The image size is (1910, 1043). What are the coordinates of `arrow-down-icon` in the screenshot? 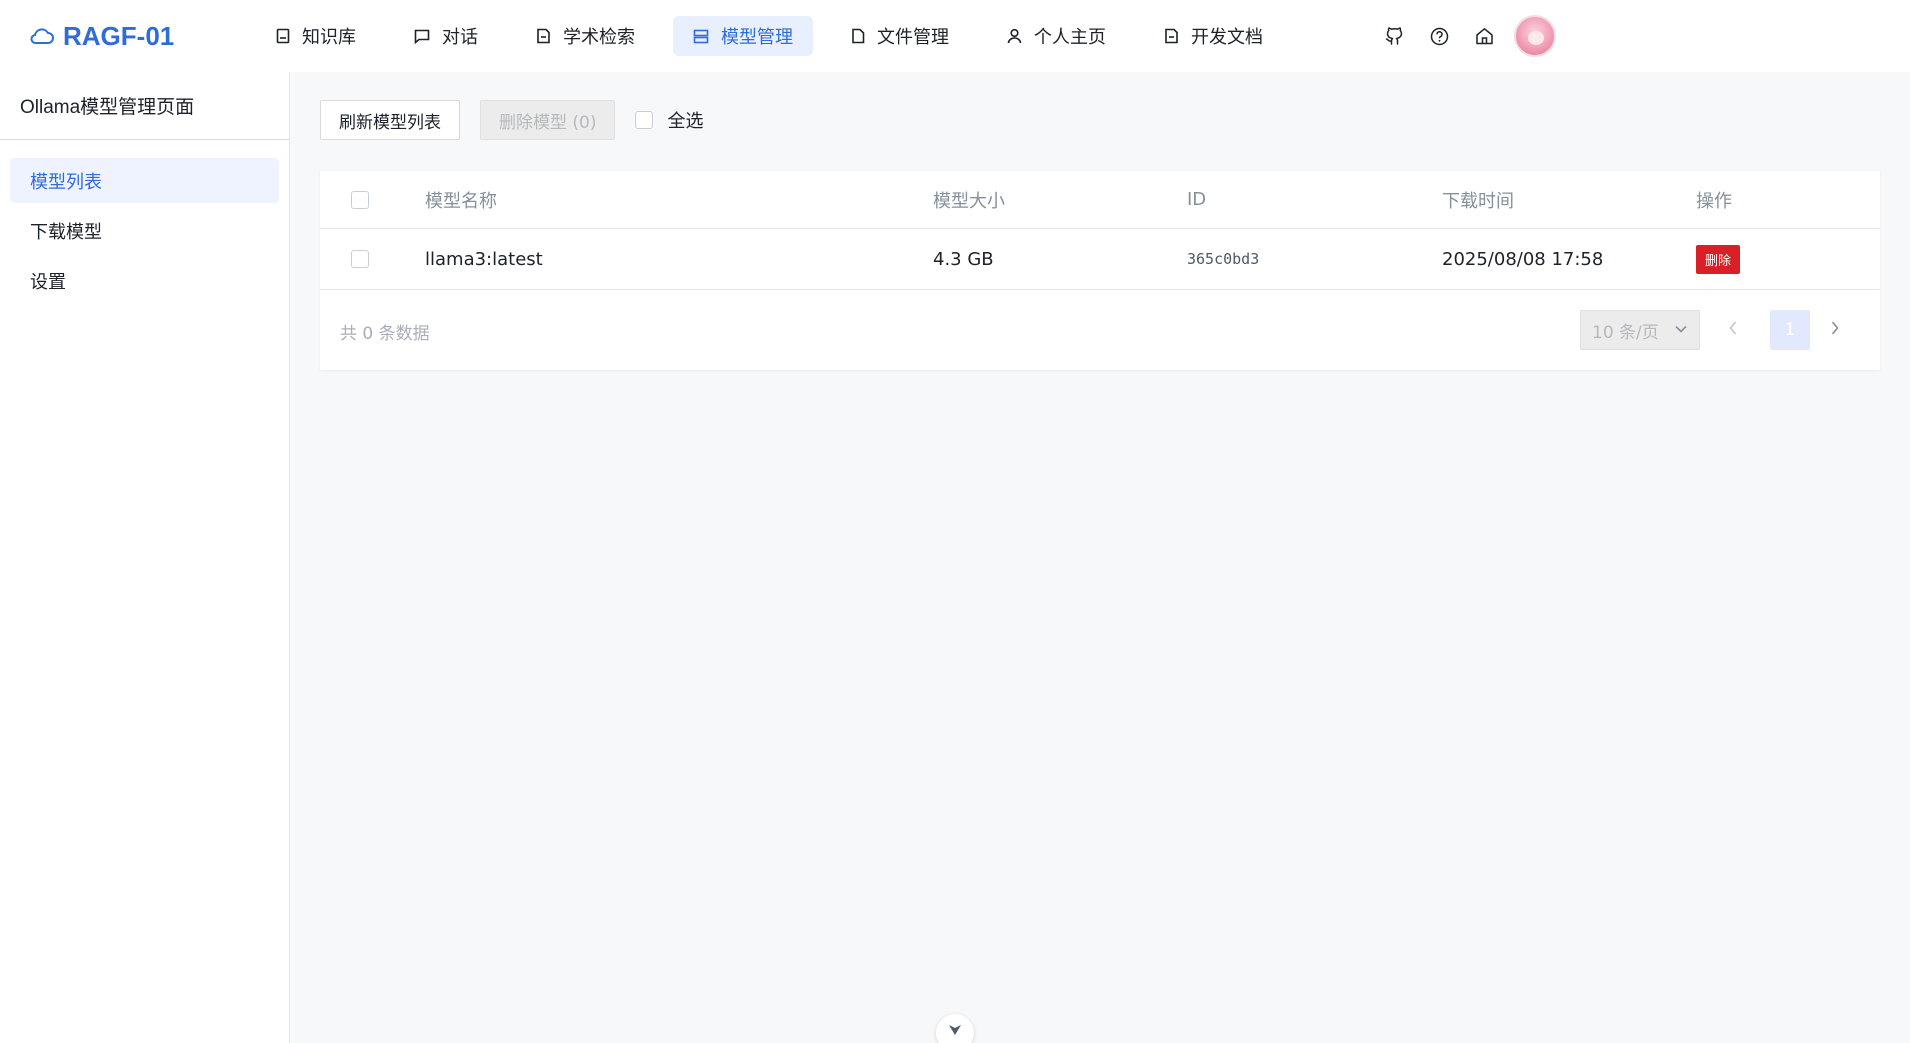 It's located at (955, 1030).